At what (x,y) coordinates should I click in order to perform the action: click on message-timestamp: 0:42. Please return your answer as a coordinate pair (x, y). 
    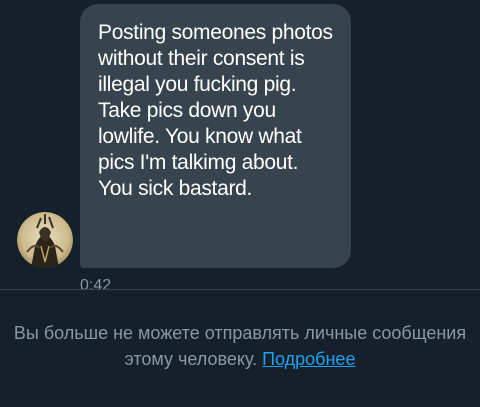
    Looking at the image, I should click on (96, 283).